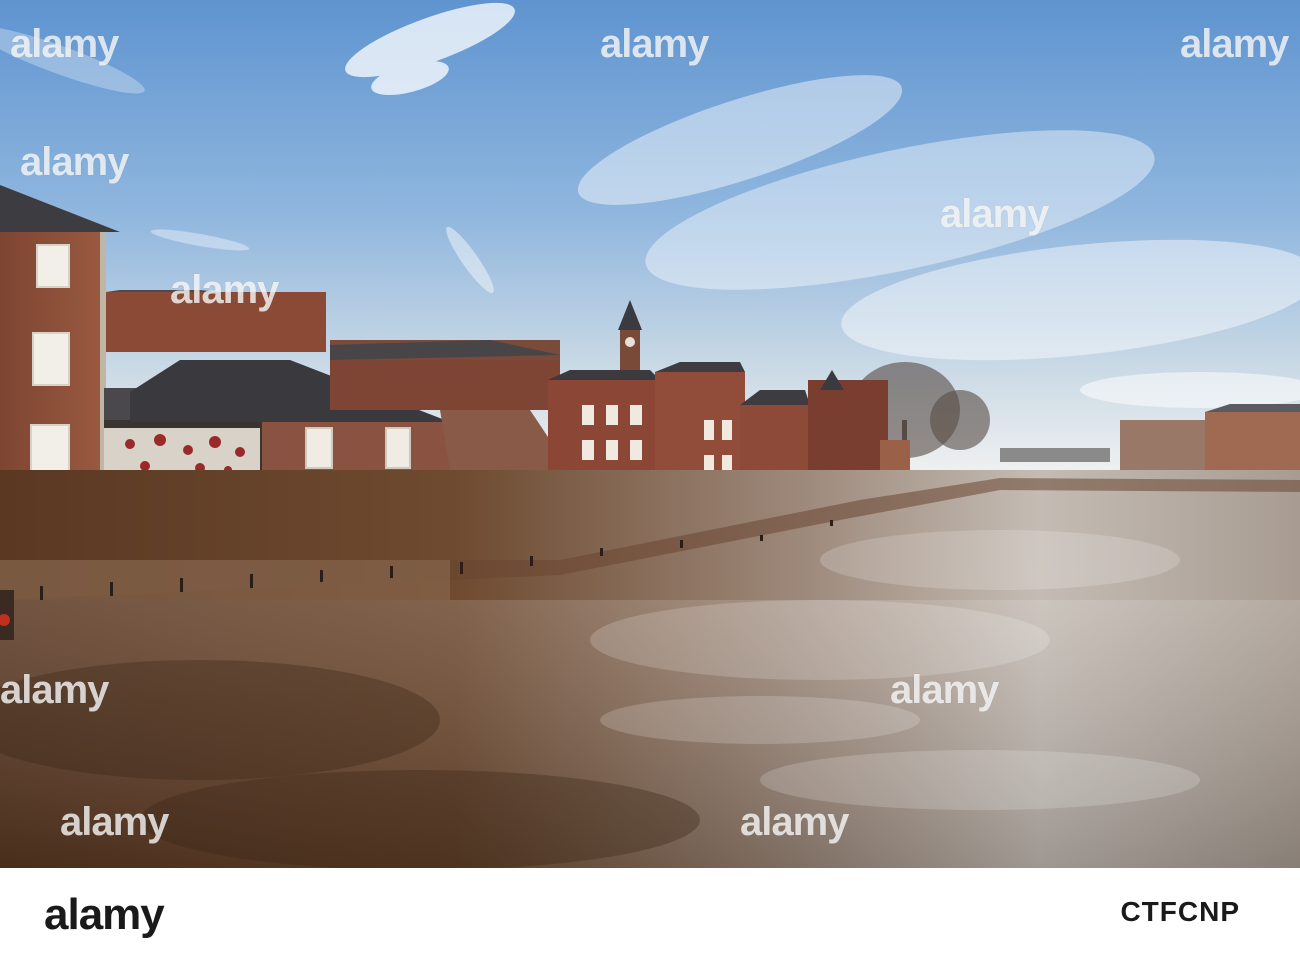 Image resolution: width=1300 pixels, height=956 pixels. I want to click on brand-logo: alamy, so click(104, 915).